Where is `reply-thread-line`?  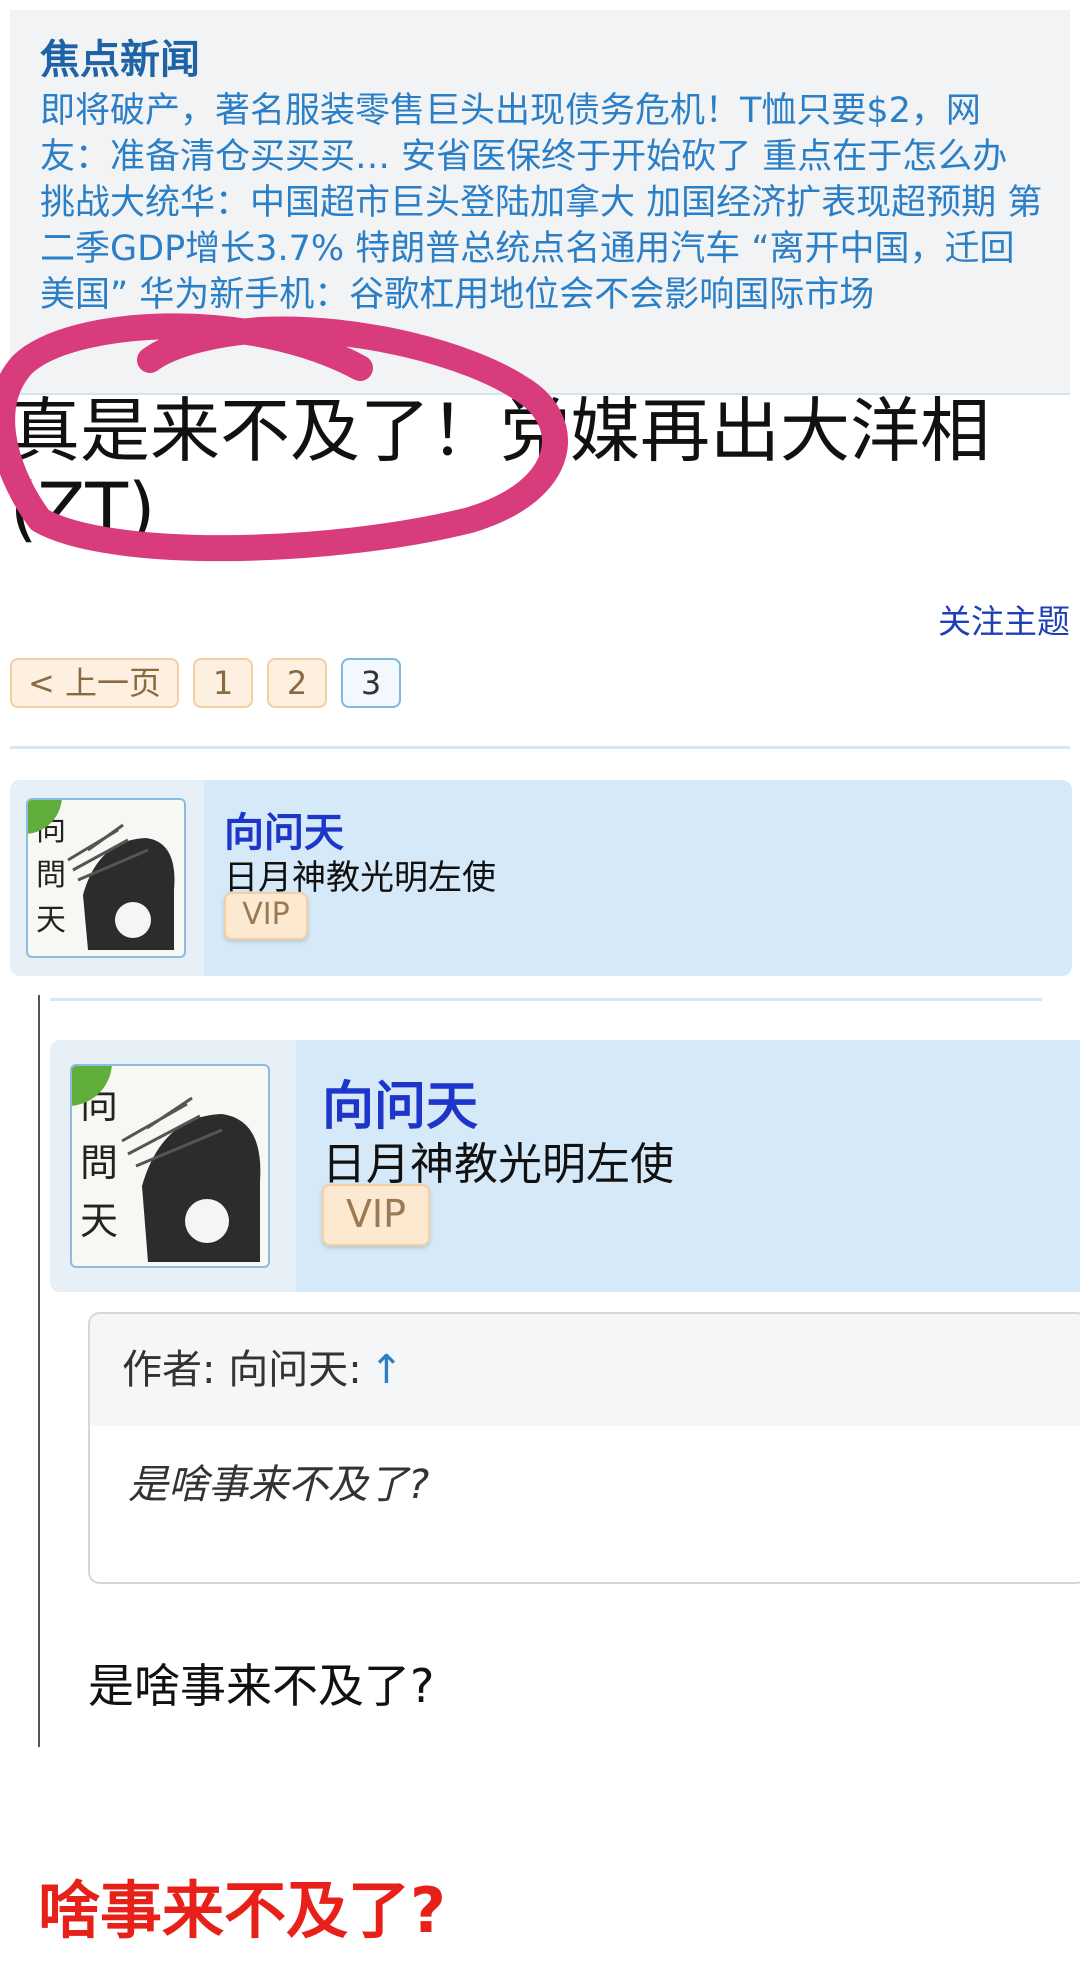
reply-thread-line is located at coordinates (39, 1371).